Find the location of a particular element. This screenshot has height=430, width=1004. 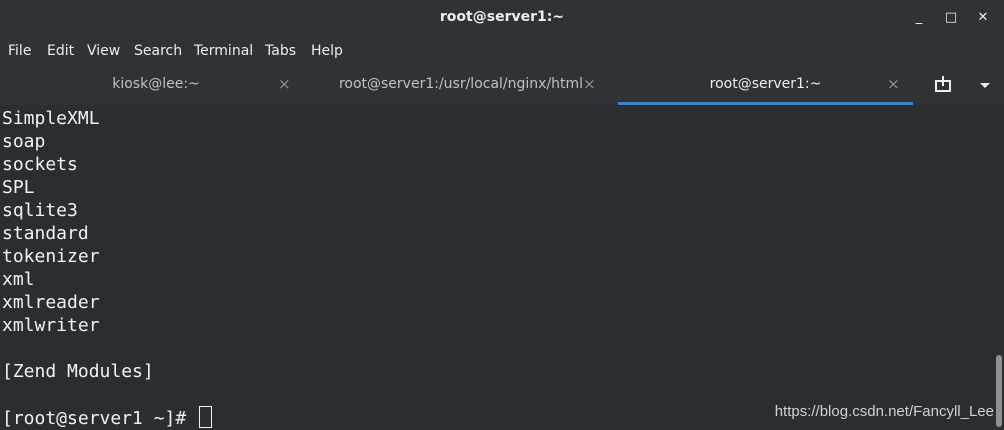

menu-edit: Edit is located at coordinates (60, 51).